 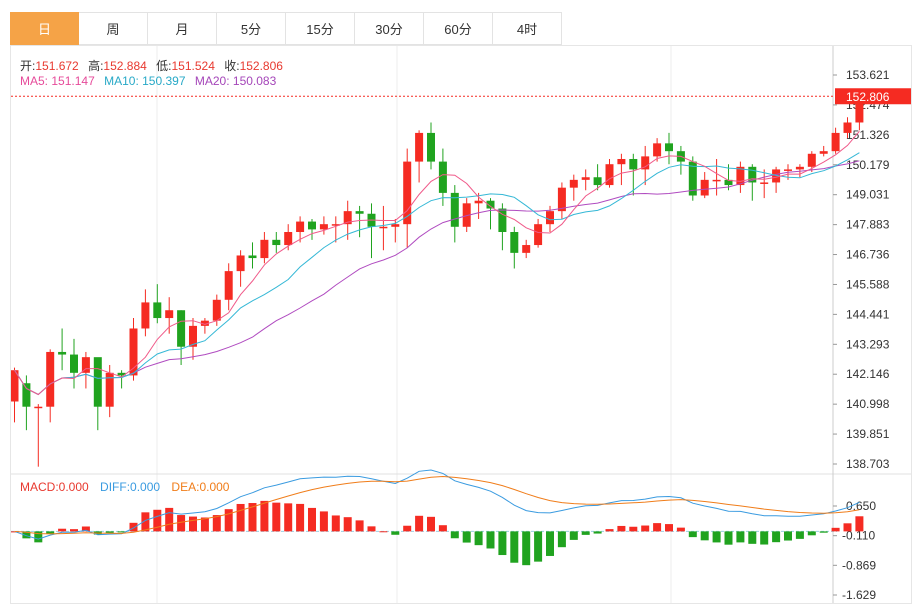 What do you see at coordinates (868, 344) in the screenshot?
I see `price-tick-label-9: 143.293` at bounding box center [868, 344].